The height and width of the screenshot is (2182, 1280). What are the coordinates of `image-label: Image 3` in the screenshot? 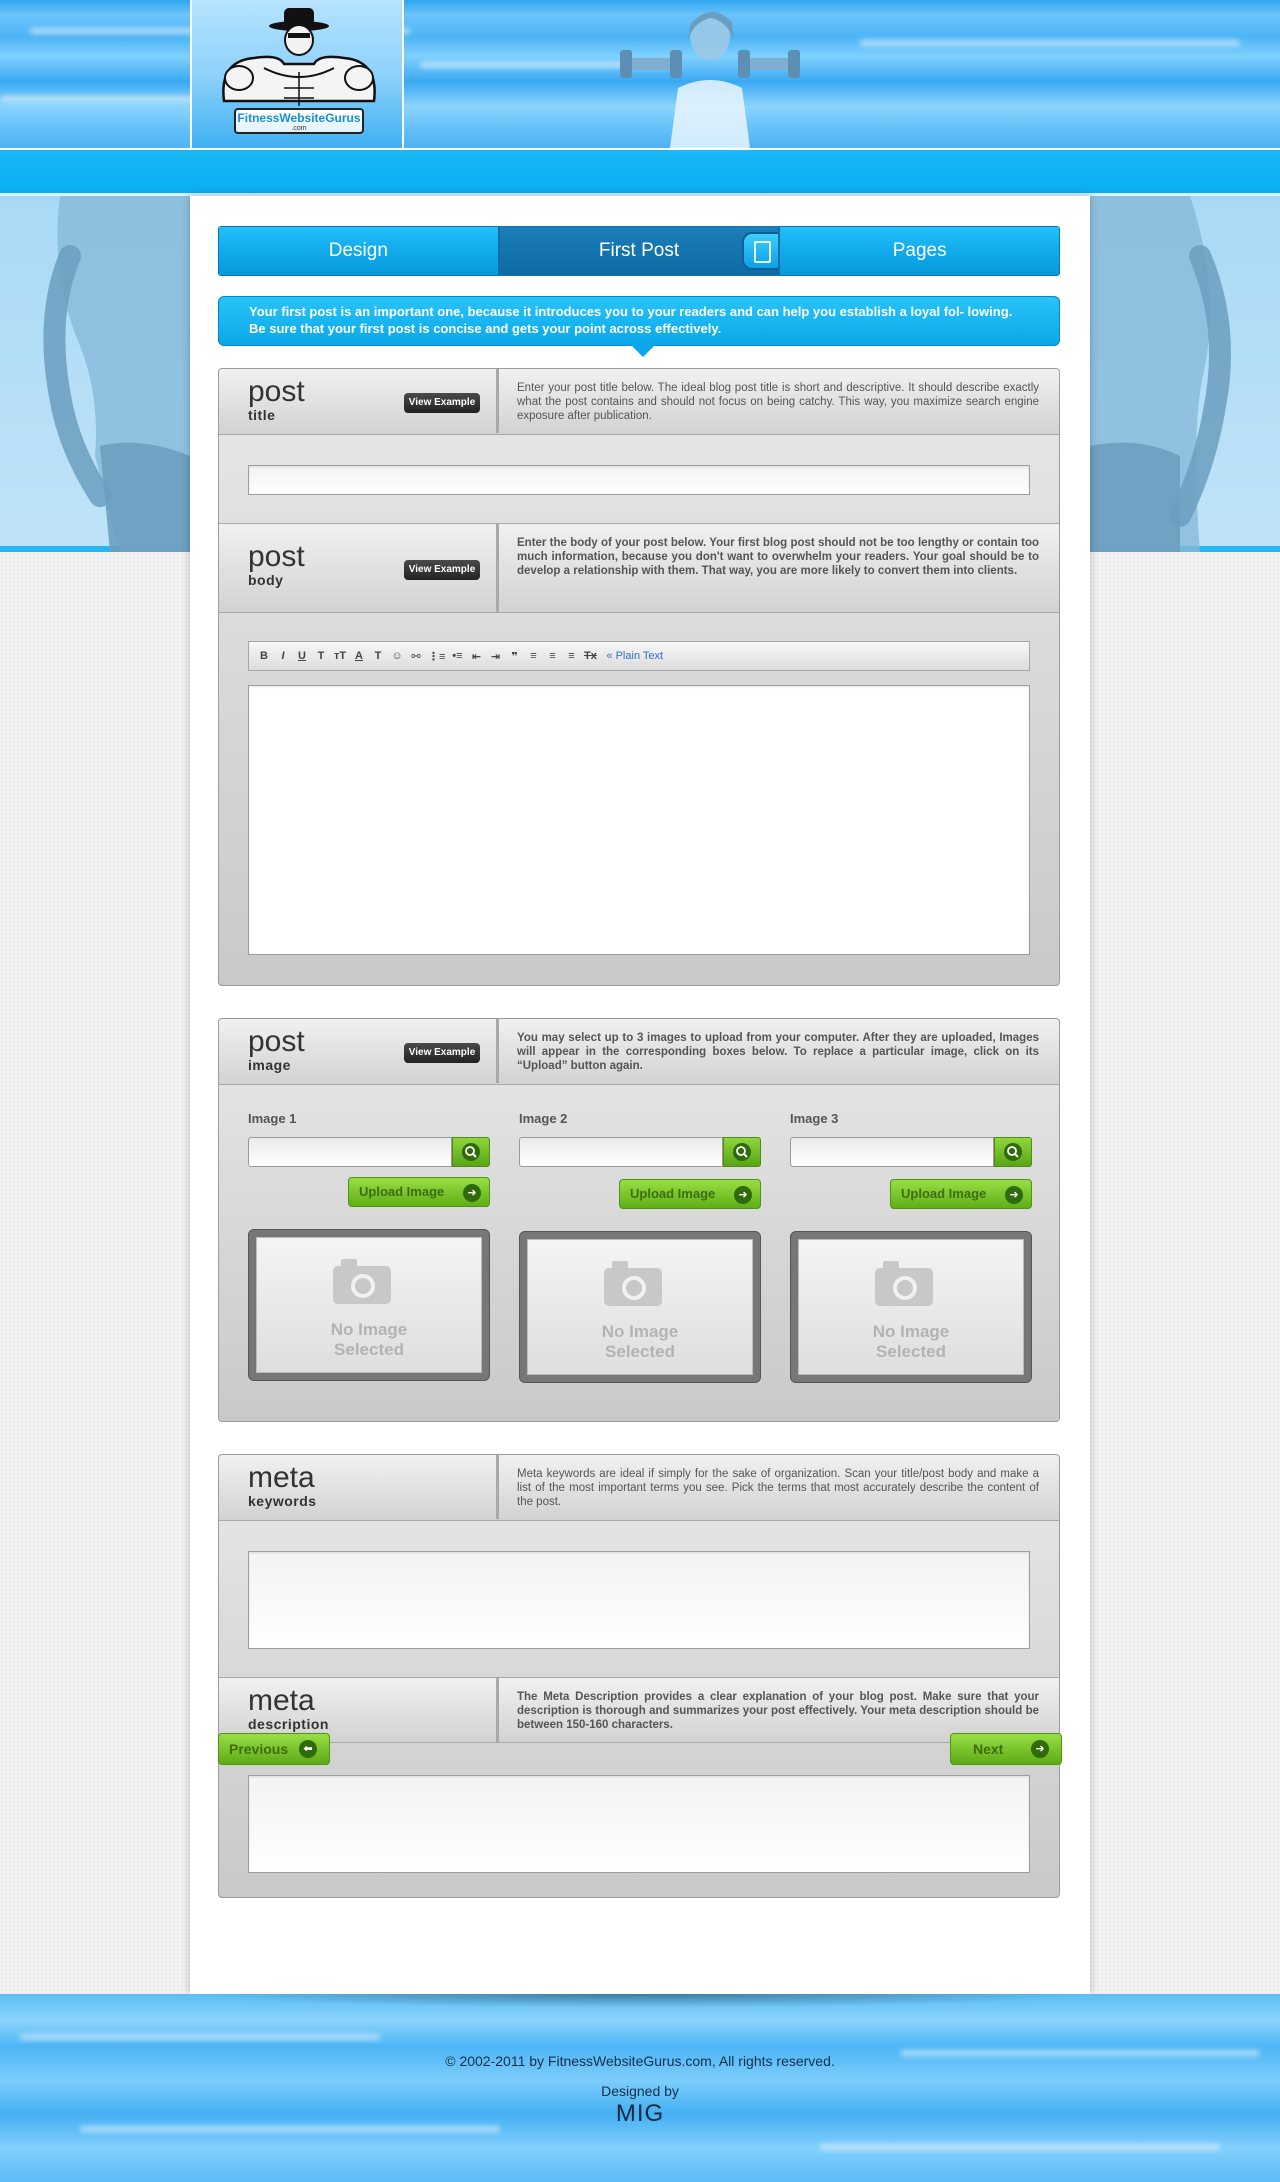 It's located at (814, 1118).